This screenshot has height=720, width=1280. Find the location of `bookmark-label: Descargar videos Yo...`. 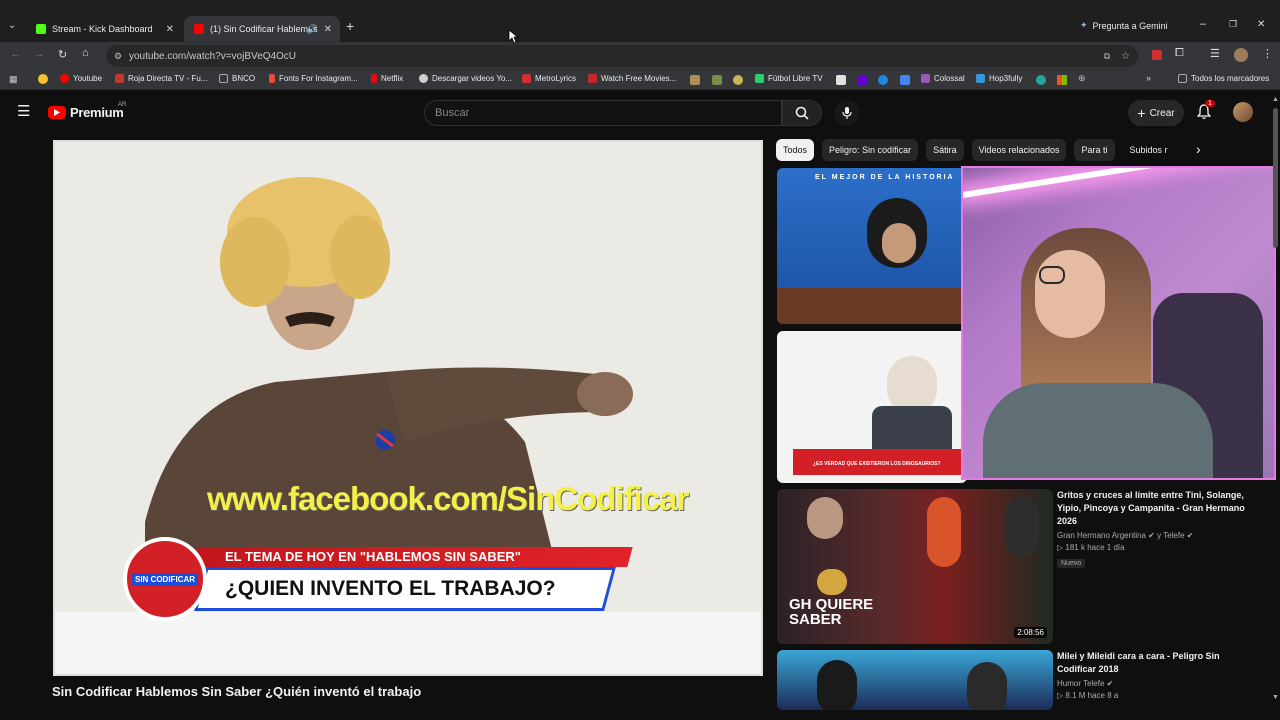

bookmark-label: Descargar videos Yo... is located at coordinates (472, 78).